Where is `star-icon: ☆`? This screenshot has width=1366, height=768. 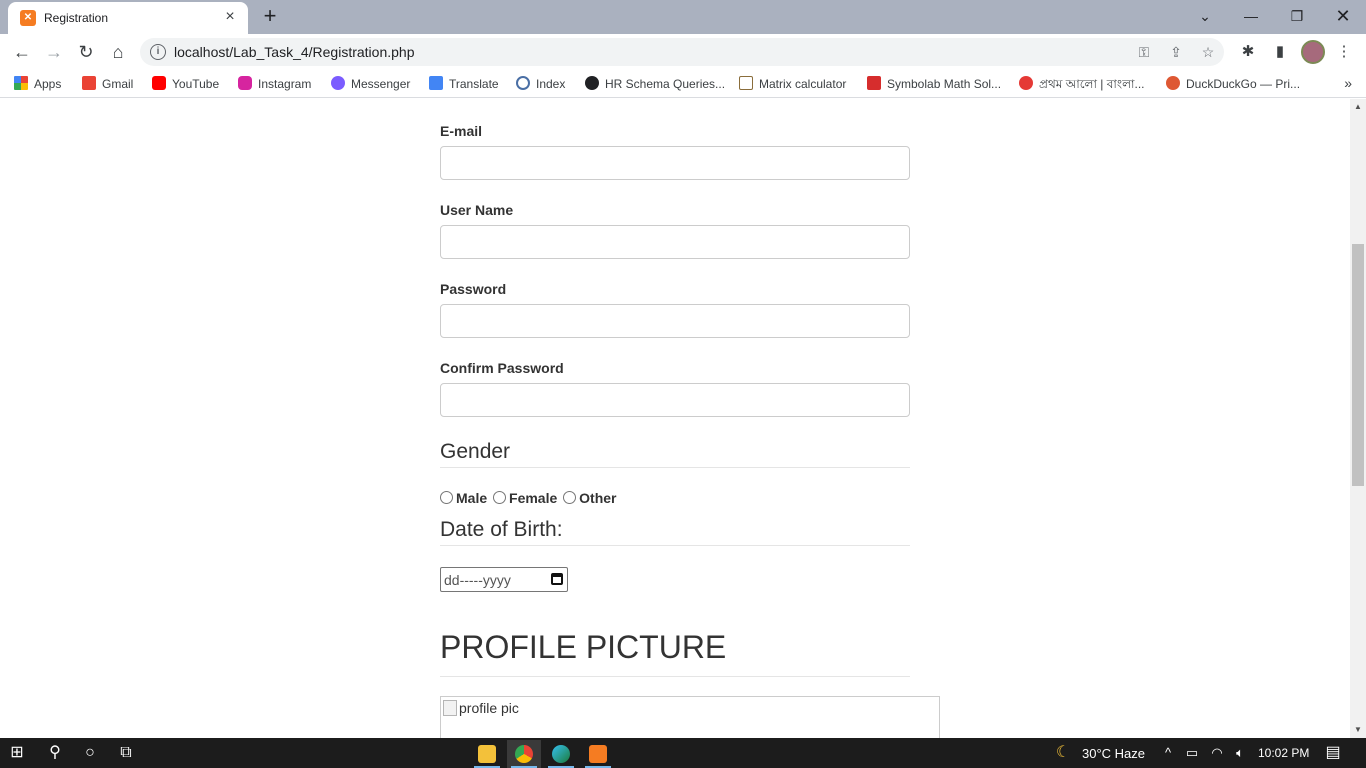
star-icon: ☆ is located at coordinates (1208, 52).